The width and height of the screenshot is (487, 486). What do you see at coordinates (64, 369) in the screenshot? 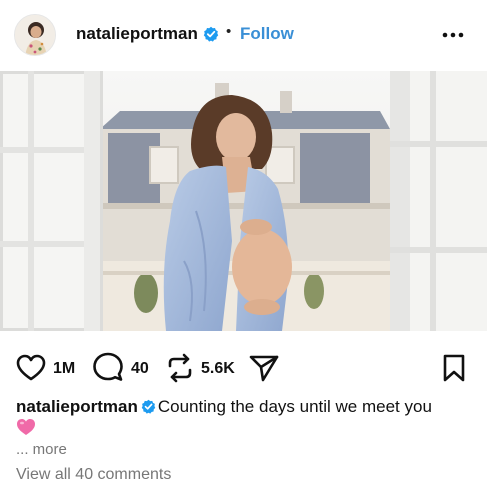
I see `like-count: 1M` at bounding box center [64, 369].